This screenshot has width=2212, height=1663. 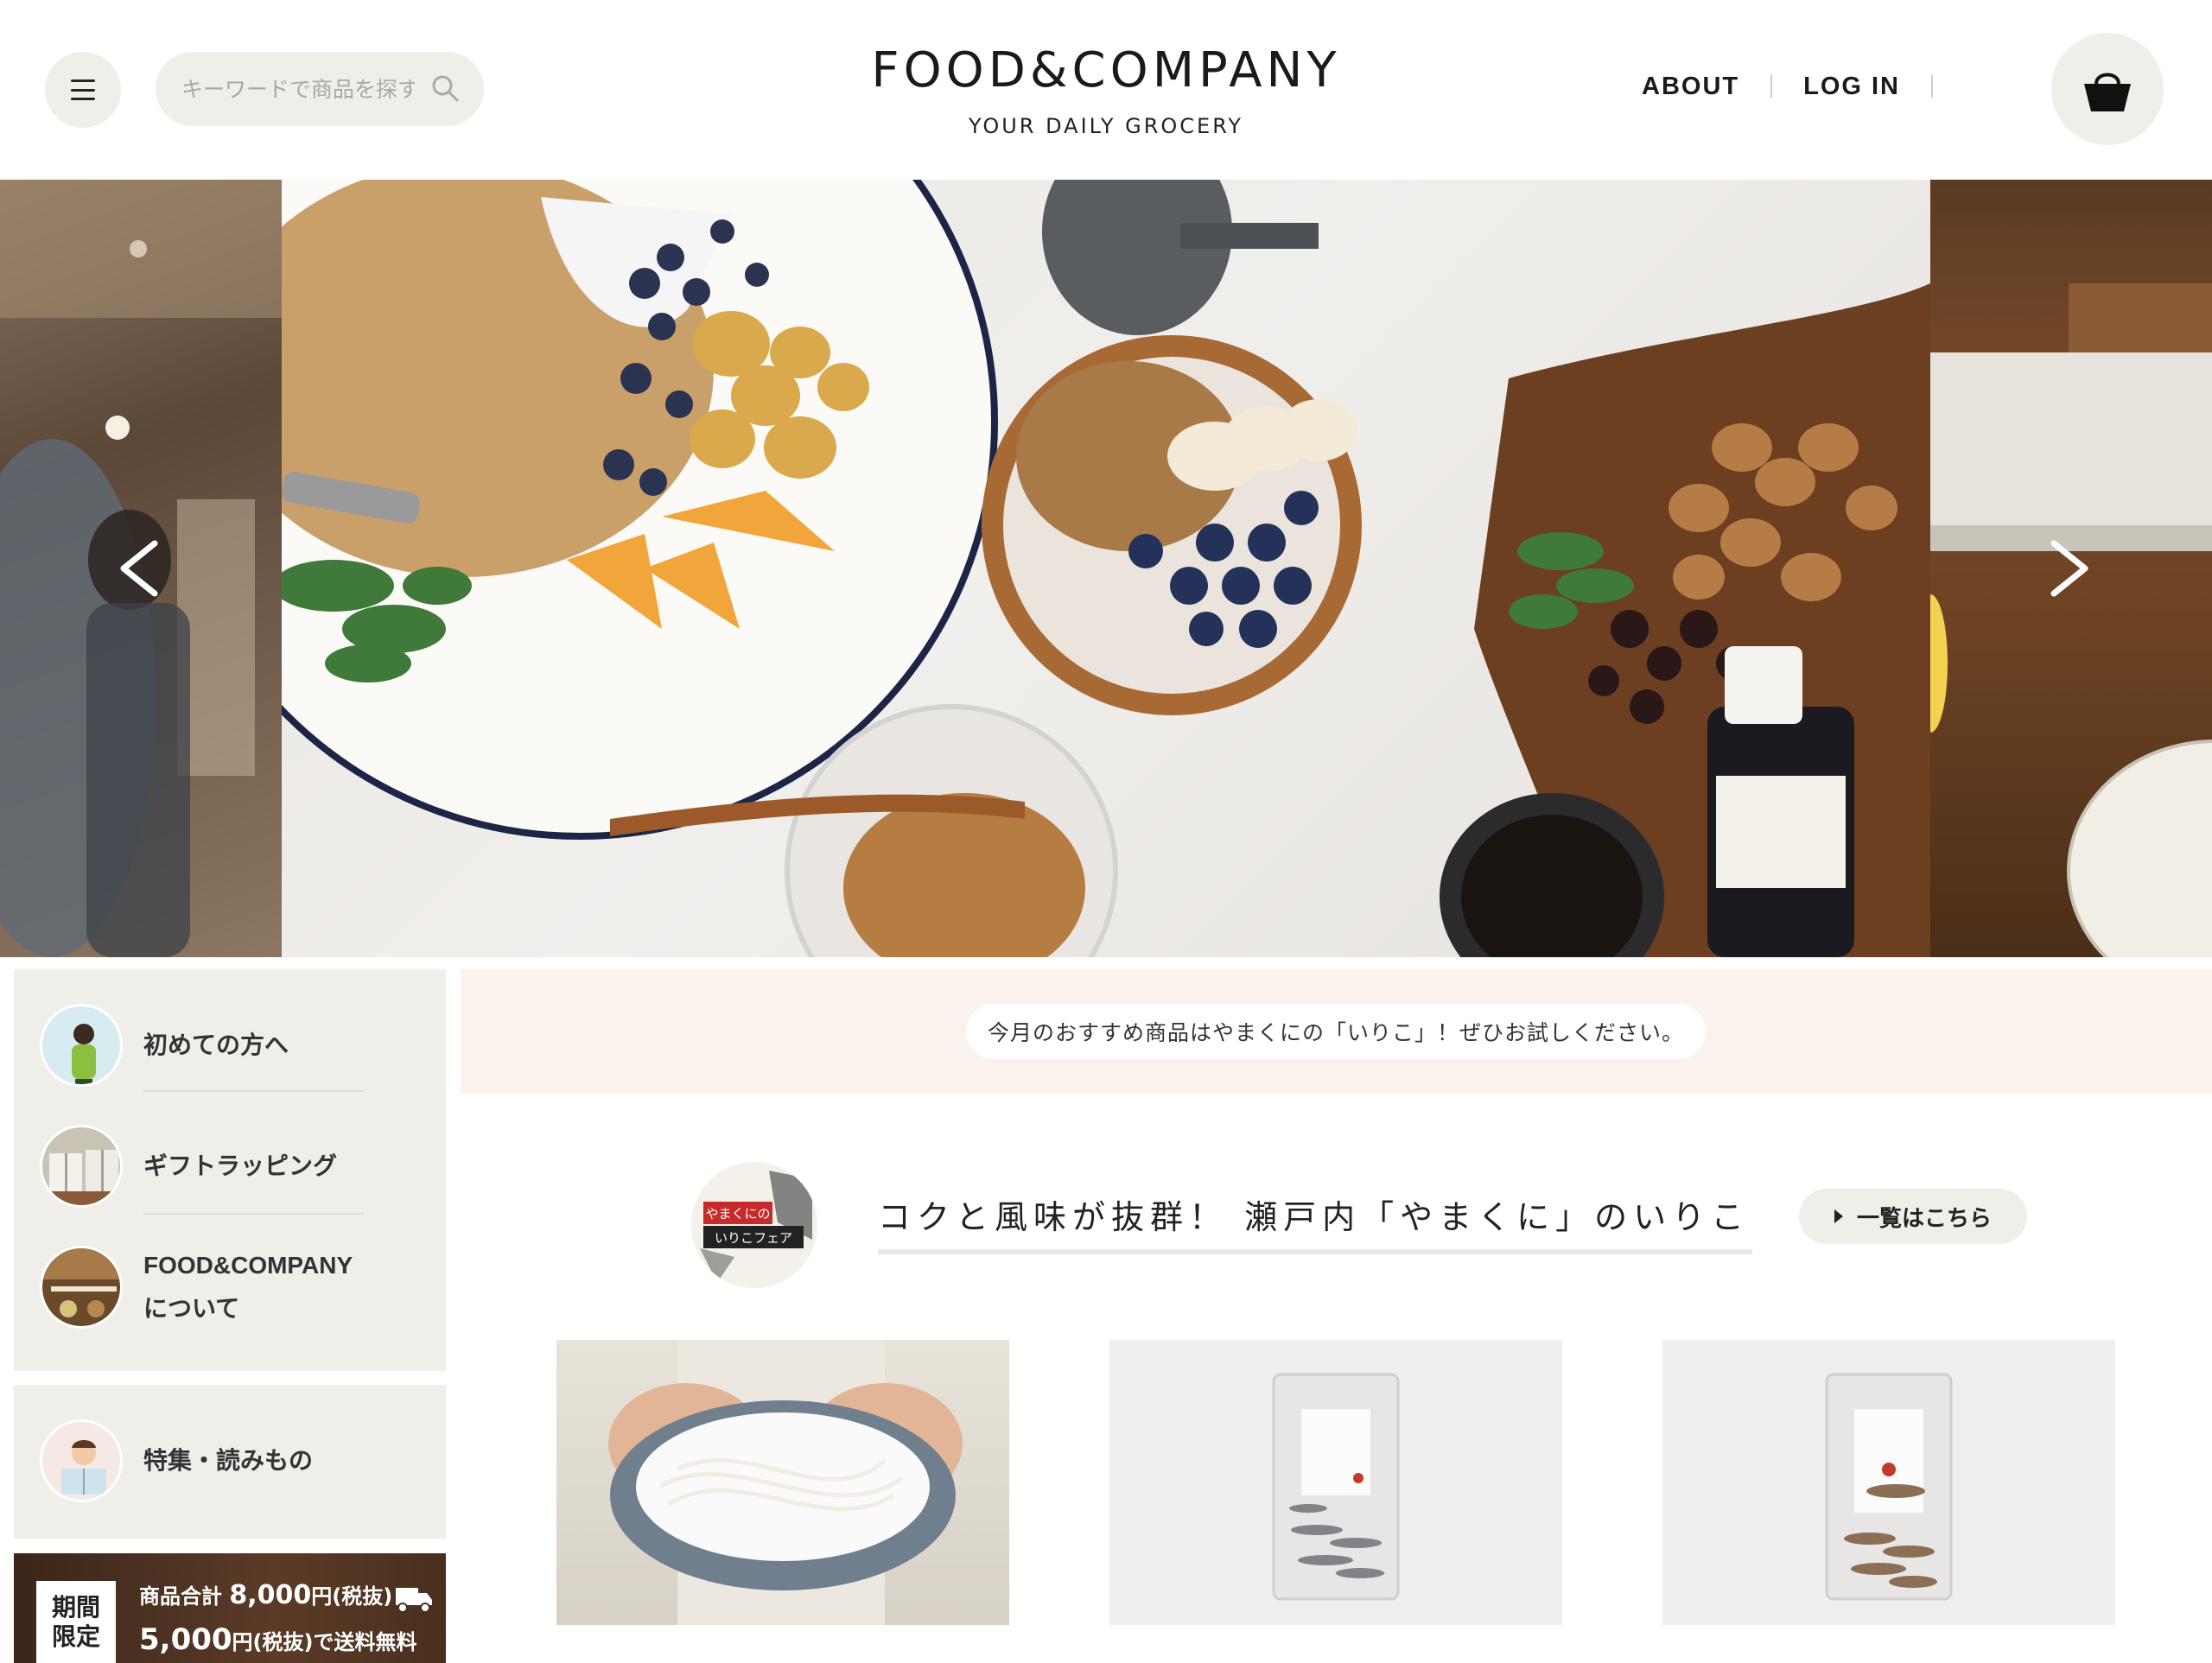 I want to click on chevron-left-icon, so click(x=139, y=569).